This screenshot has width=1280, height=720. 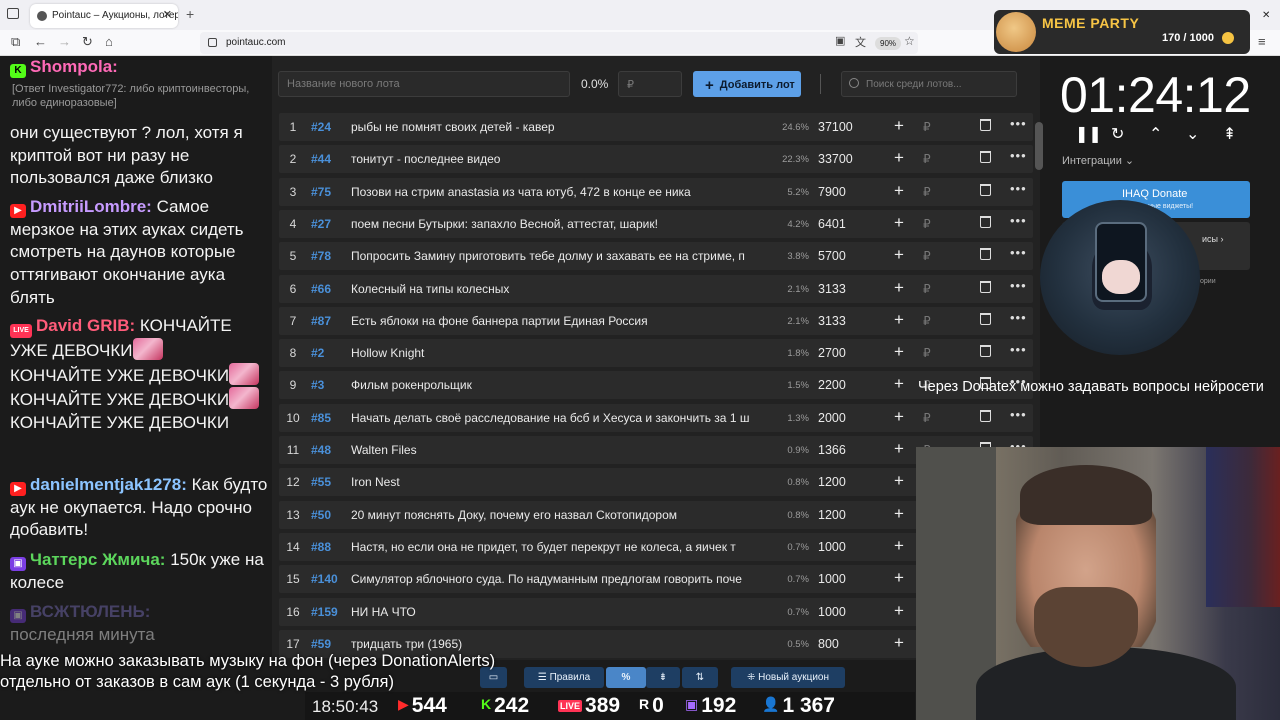 What do you see at coordinates (656, 353) in the screenshot?
I see `lot-row: 8 #2 Hollow Knight 1.8% 2700 + ₽ •••` at bounding box center [656, 353].